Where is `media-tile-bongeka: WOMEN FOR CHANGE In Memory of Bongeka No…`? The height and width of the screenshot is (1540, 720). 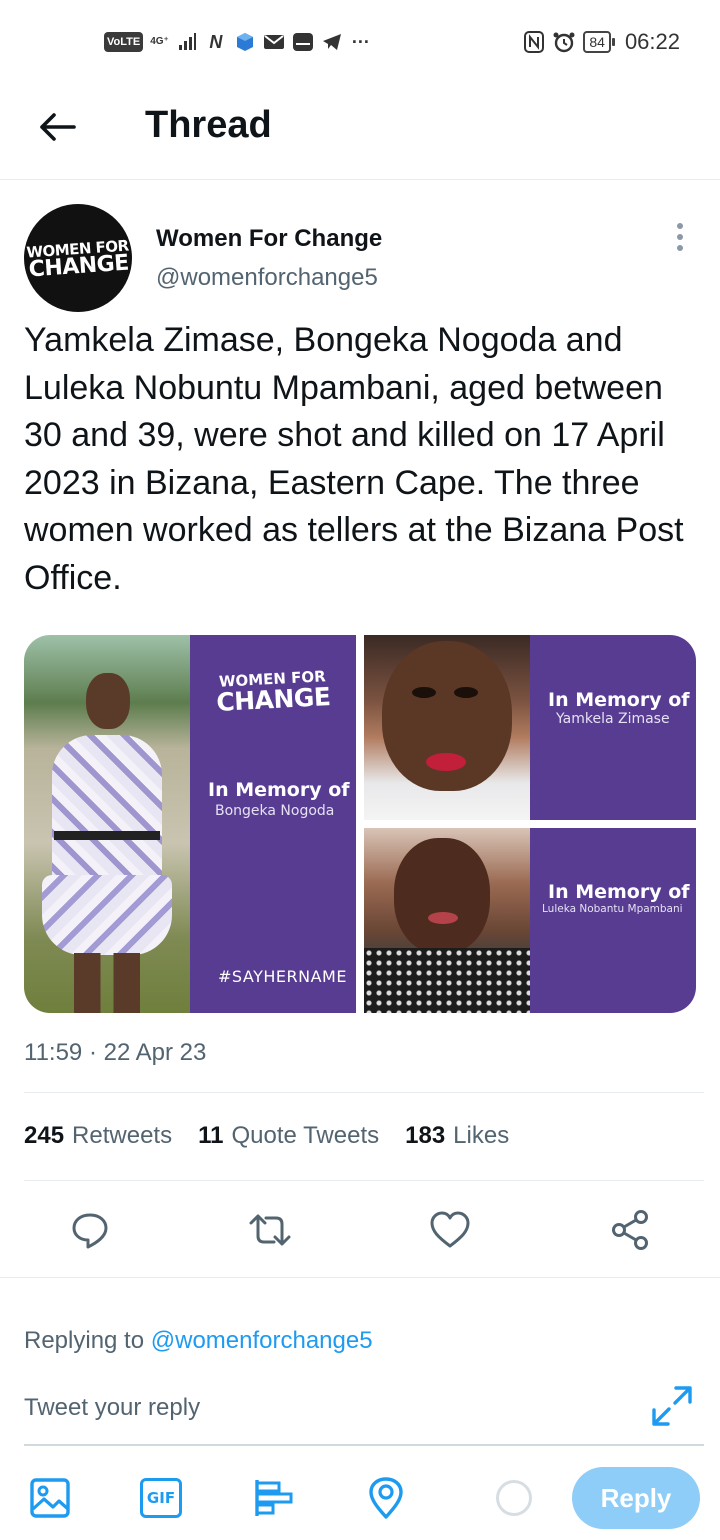
media-tile-bongeka: WOMEN FOR CHANGE In Memory of Bongeka No… is located at coordinates (190, 824).